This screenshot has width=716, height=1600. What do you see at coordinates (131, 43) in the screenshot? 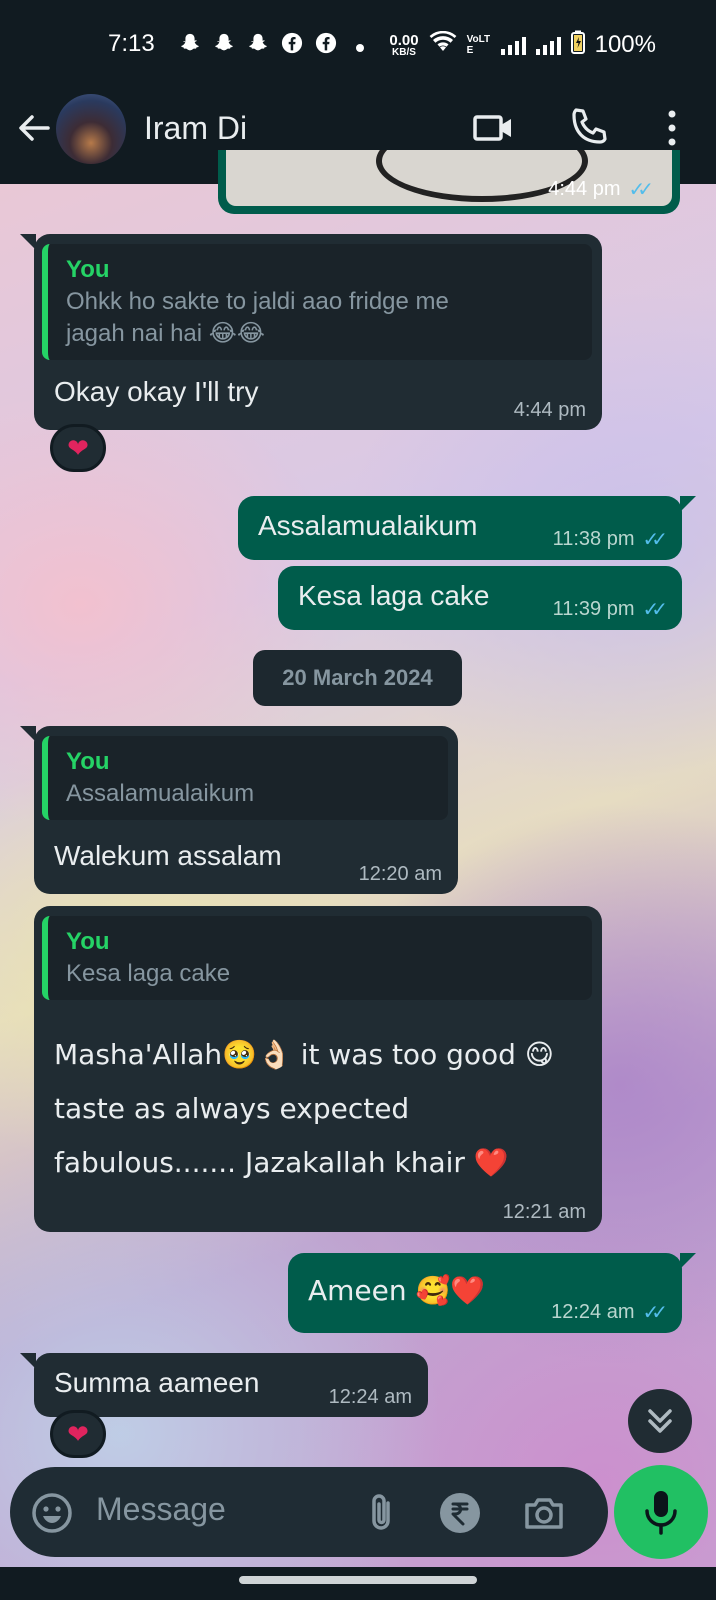
I see `status-time: 7:13` at bounding box center [131, 43].